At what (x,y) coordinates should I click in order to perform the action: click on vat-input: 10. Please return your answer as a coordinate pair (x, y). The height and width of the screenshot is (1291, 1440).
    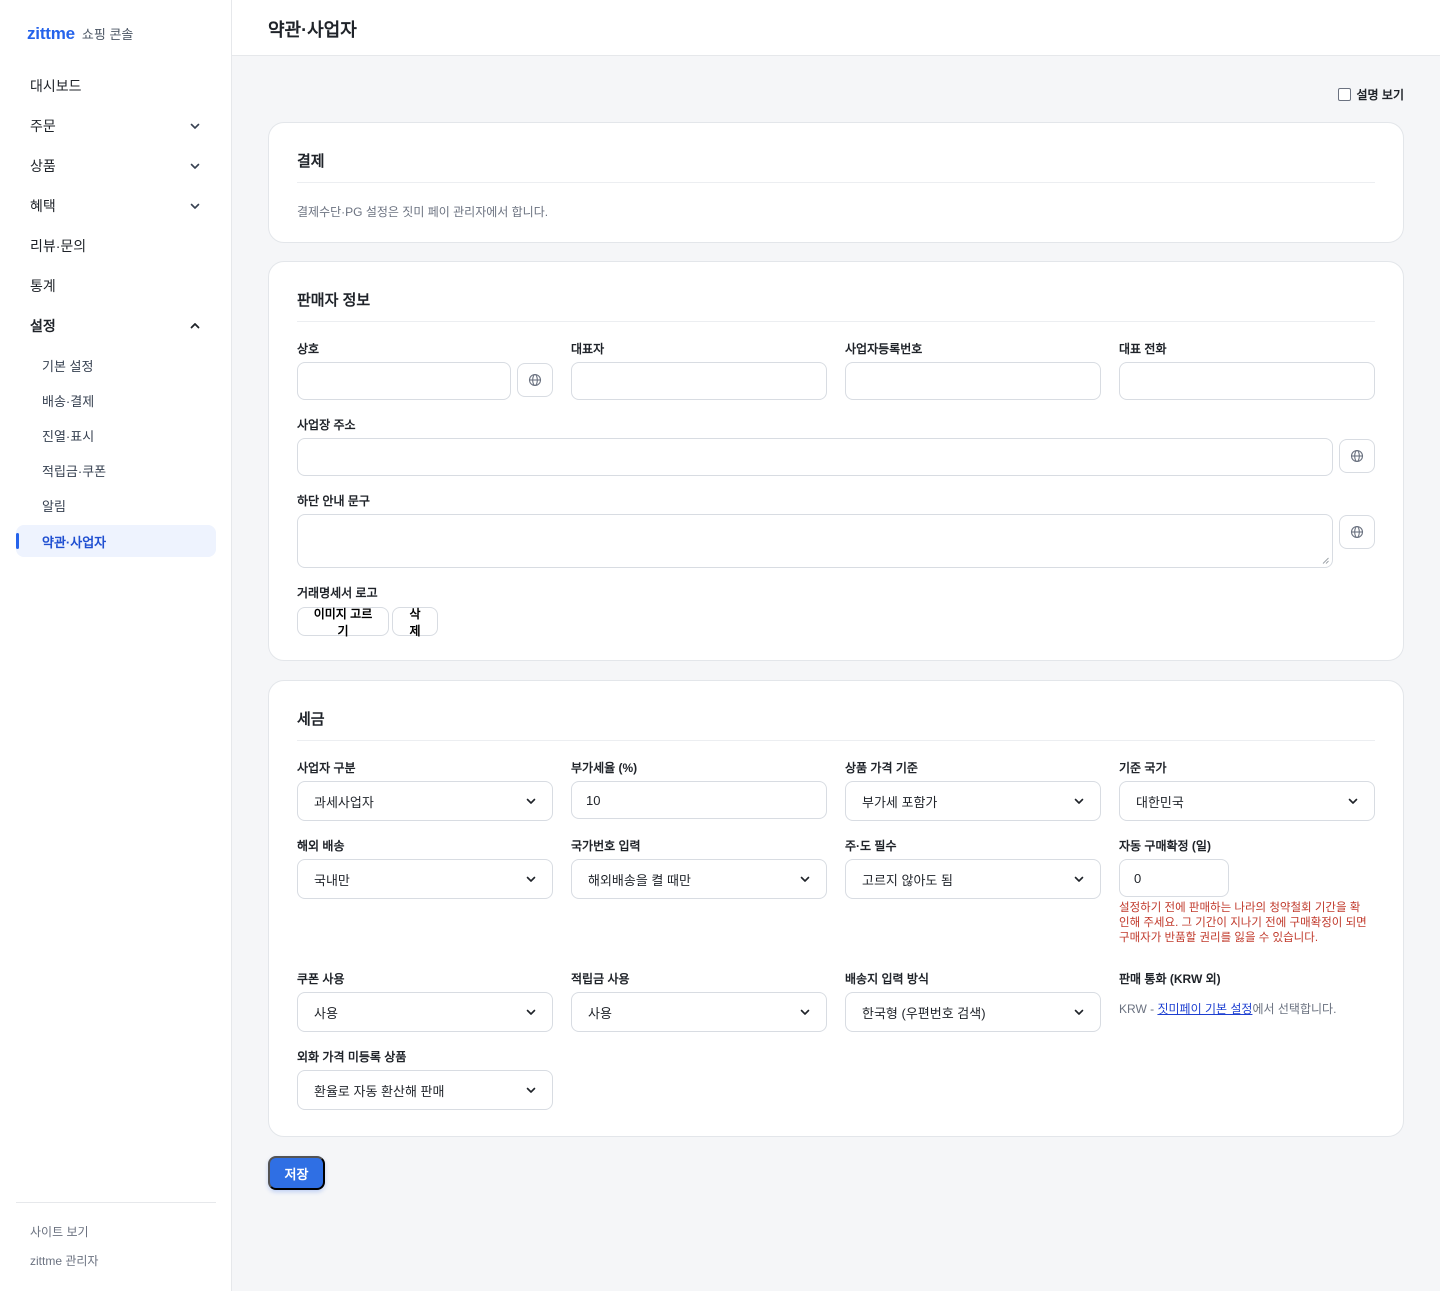
    Looking at the image, I should click on (699, 800).